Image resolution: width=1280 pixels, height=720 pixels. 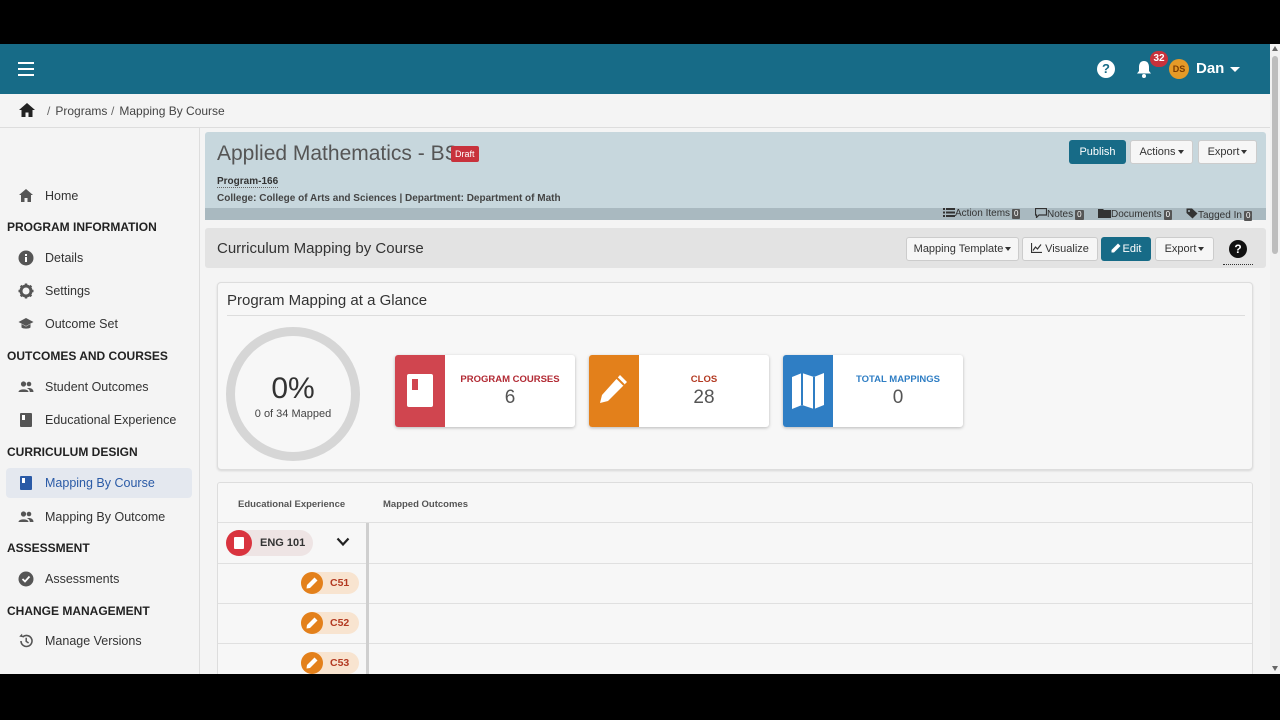 I want to click on sidebar-item-label: Educational Experience, so click(x=111, y=420).